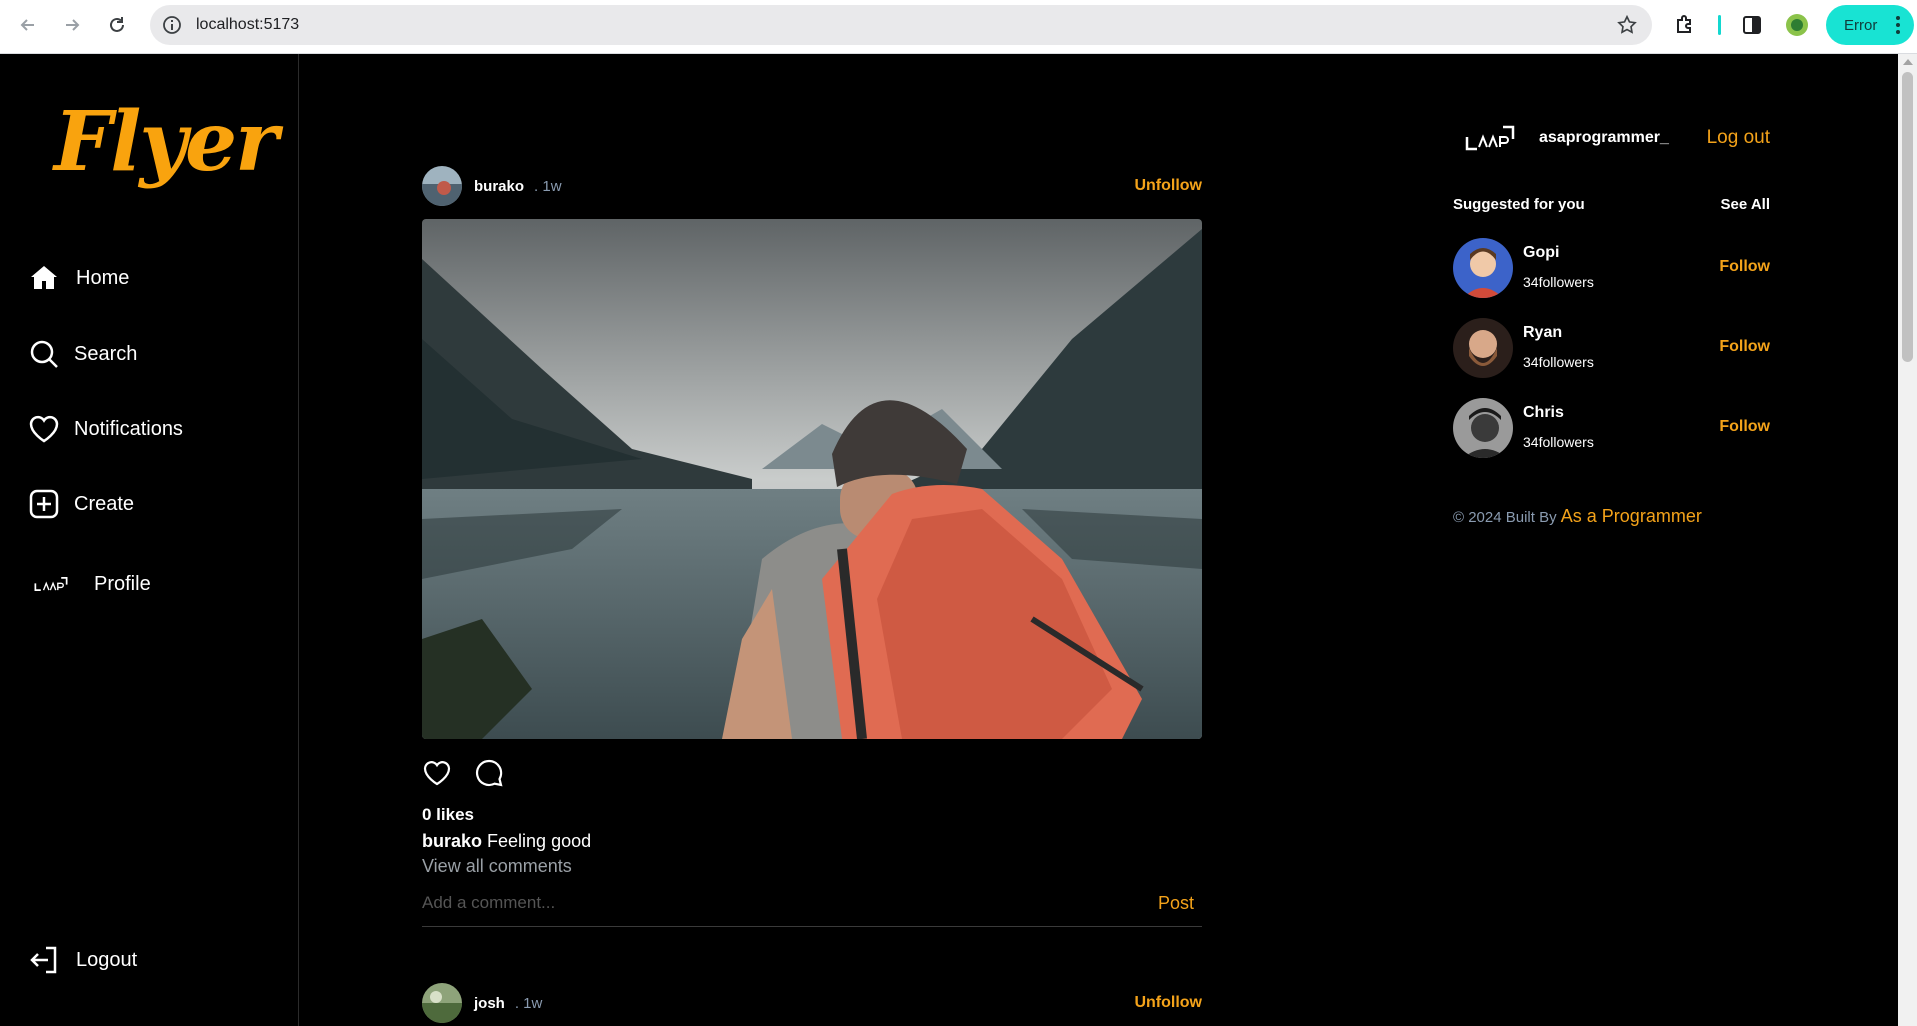 The width and height of the screenshot is (1917, 1026). I want to click on back-arrow-icon, so click(27, 25).